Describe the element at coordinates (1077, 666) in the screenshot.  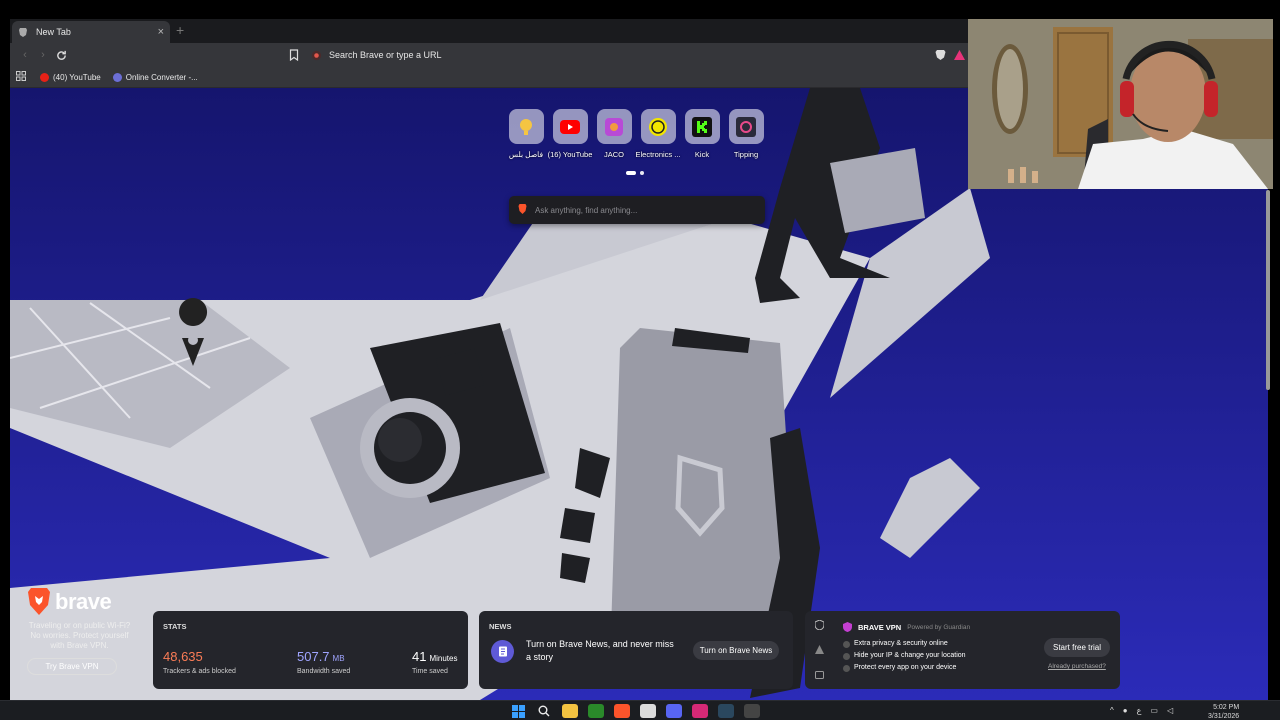
I see `already-purchased-link: Already purchased?` at that location.